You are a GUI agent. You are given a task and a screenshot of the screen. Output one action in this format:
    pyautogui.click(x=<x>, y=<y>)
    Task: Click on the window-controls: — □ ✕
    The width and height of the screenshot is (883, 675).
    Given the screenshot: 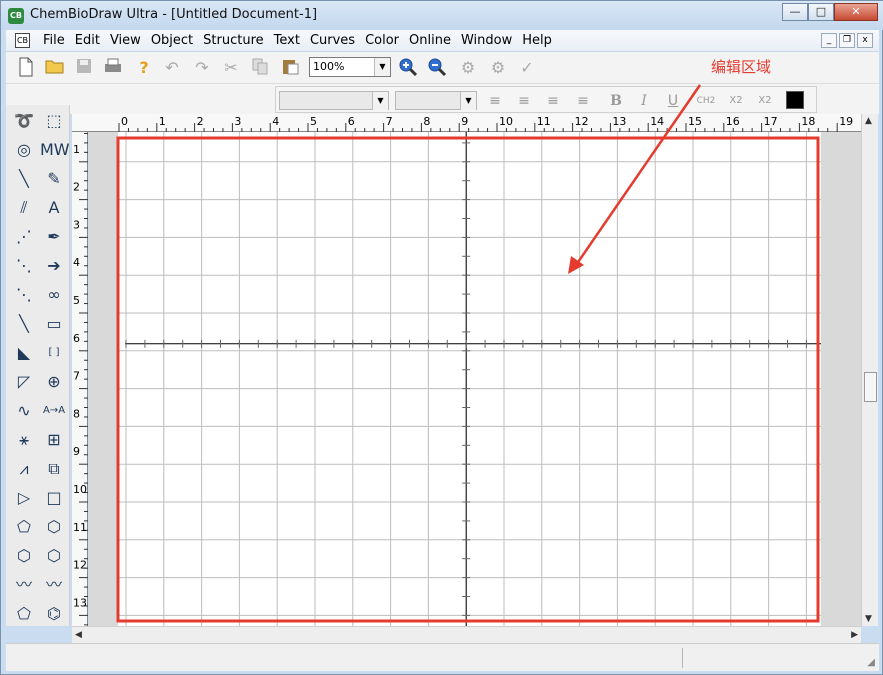 What is the action you would take?
    pyautogui.click(x=830, y=13)
    